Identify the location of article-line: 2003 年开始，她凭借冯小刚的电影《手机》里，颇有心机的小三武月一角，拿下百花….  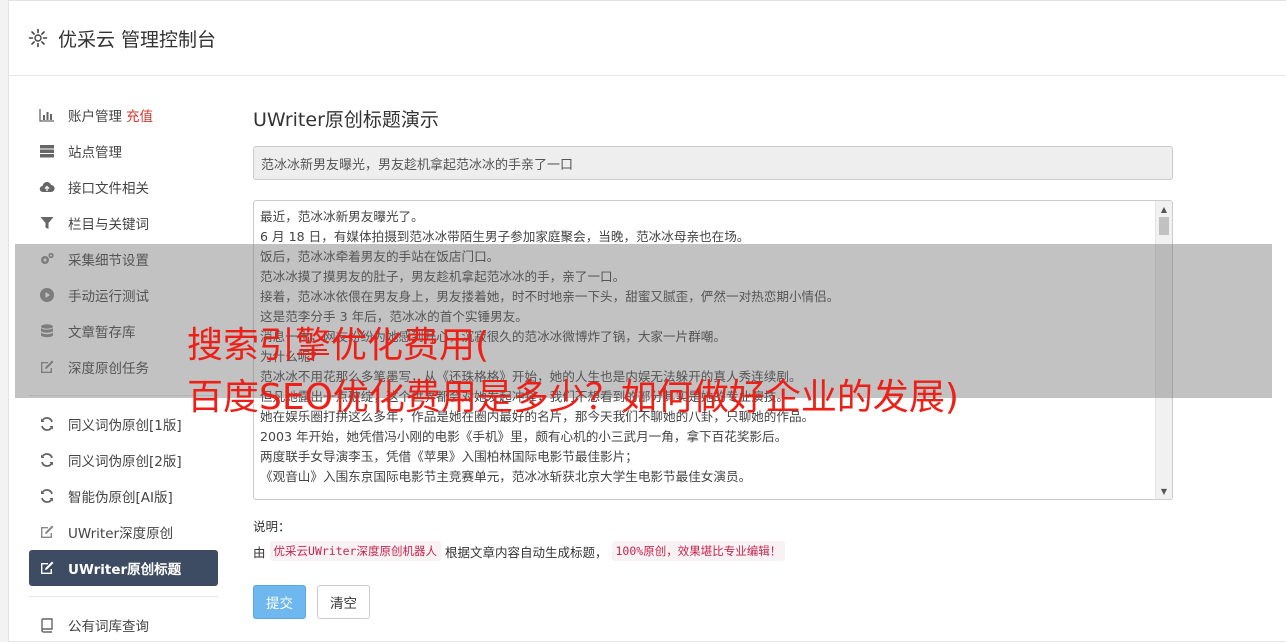
(524, 436).